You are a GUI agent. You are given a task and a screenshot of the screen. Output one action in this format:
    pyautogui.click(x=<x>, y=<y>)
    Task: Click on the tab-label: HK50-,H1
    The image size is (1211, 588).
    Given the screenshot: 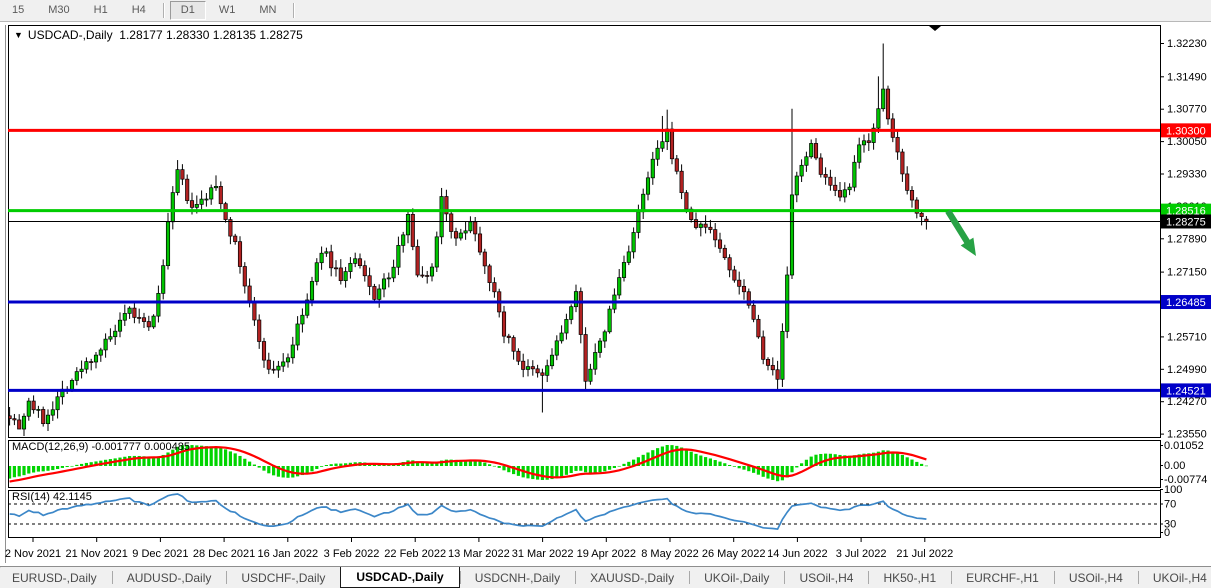 What is the action you would take?
    pyautogui.click(x=910, y=577)
    